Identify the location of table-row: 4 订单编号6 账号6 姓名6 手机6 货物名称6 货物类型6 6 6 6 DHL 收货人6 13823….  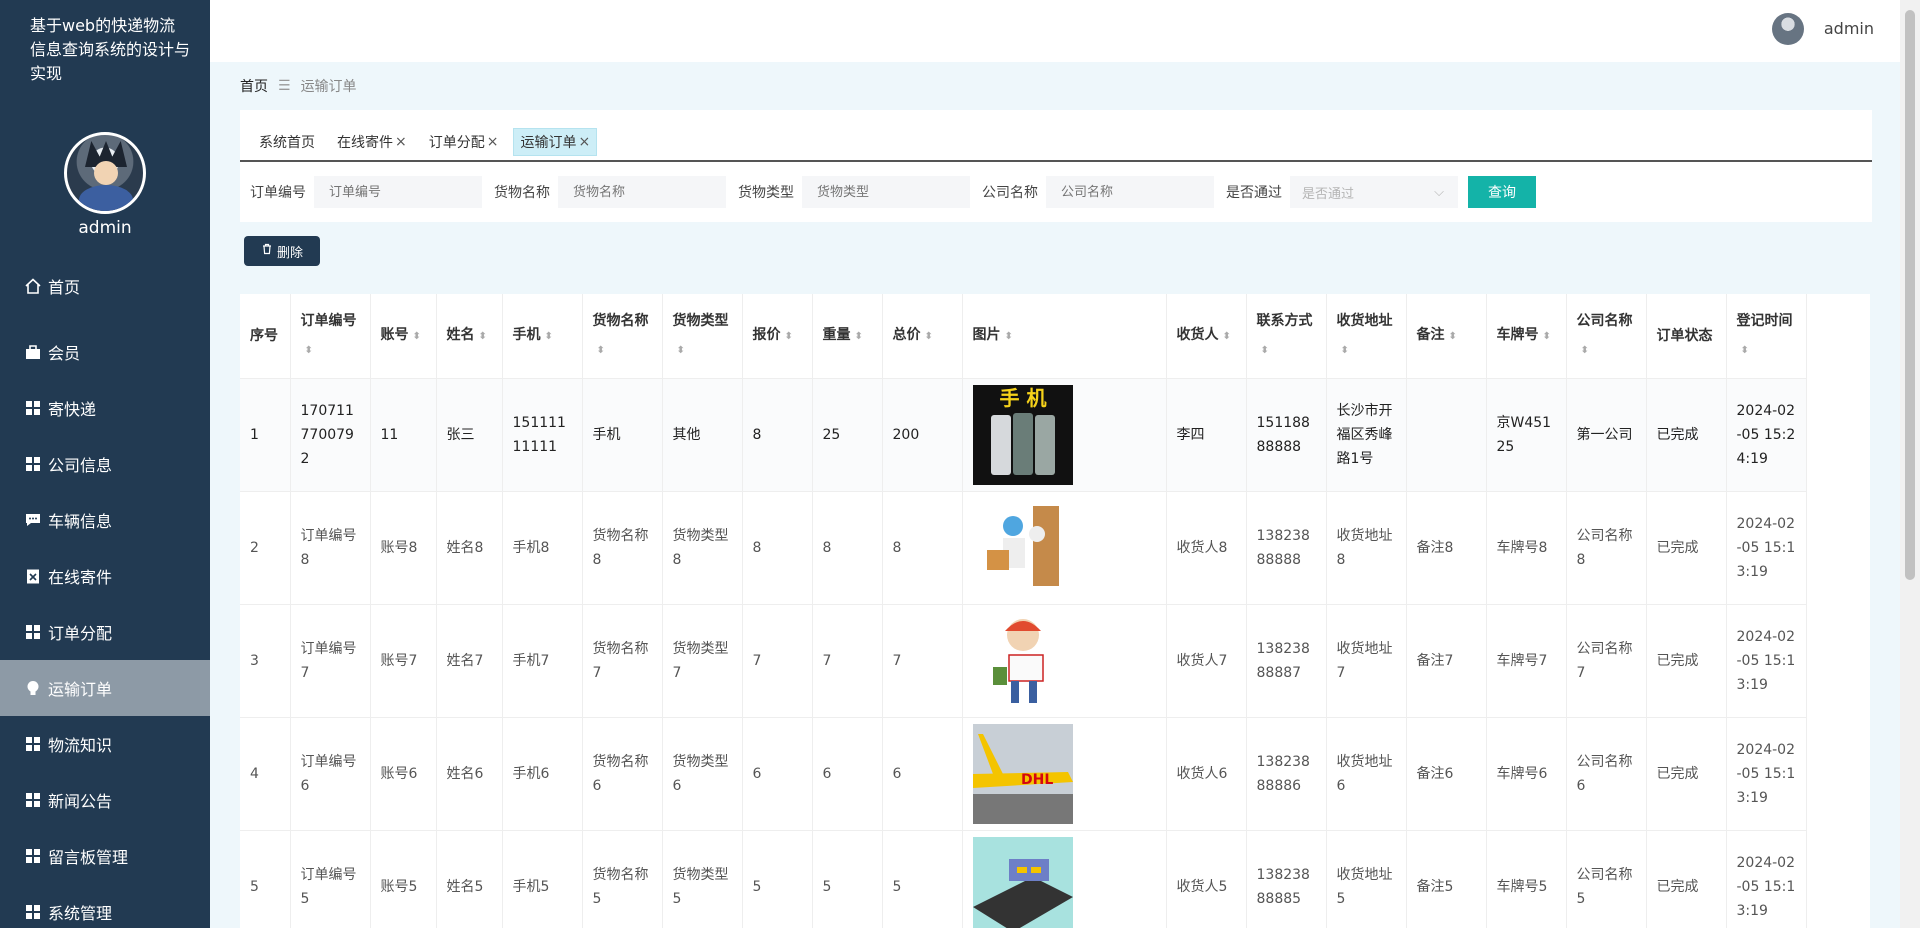
(1023, 774).